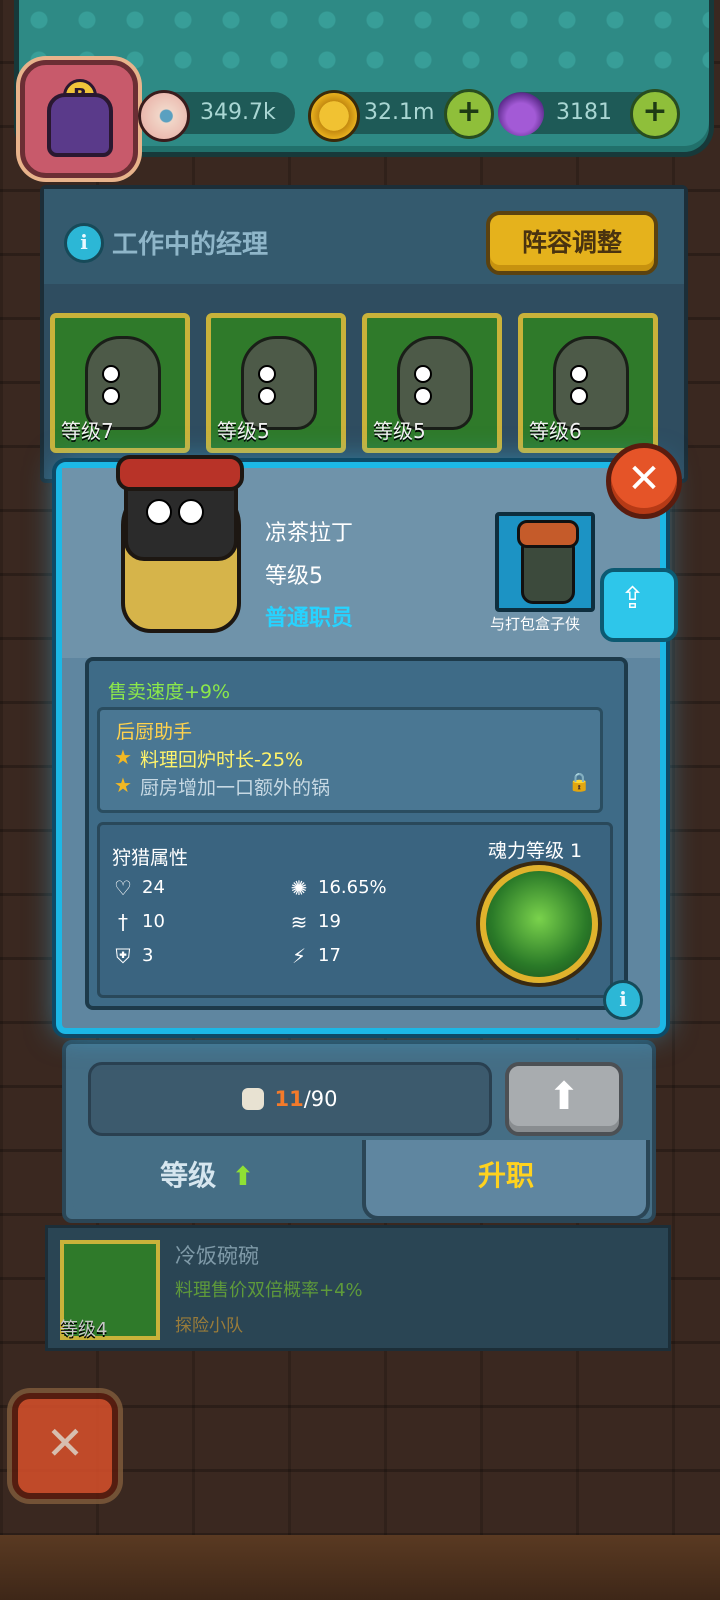 The width and height of the screenshot is (720, 1600). Describe the element at coordinates (555, 431) in the screenshot. I see `manager-level: 等级6` at that location.